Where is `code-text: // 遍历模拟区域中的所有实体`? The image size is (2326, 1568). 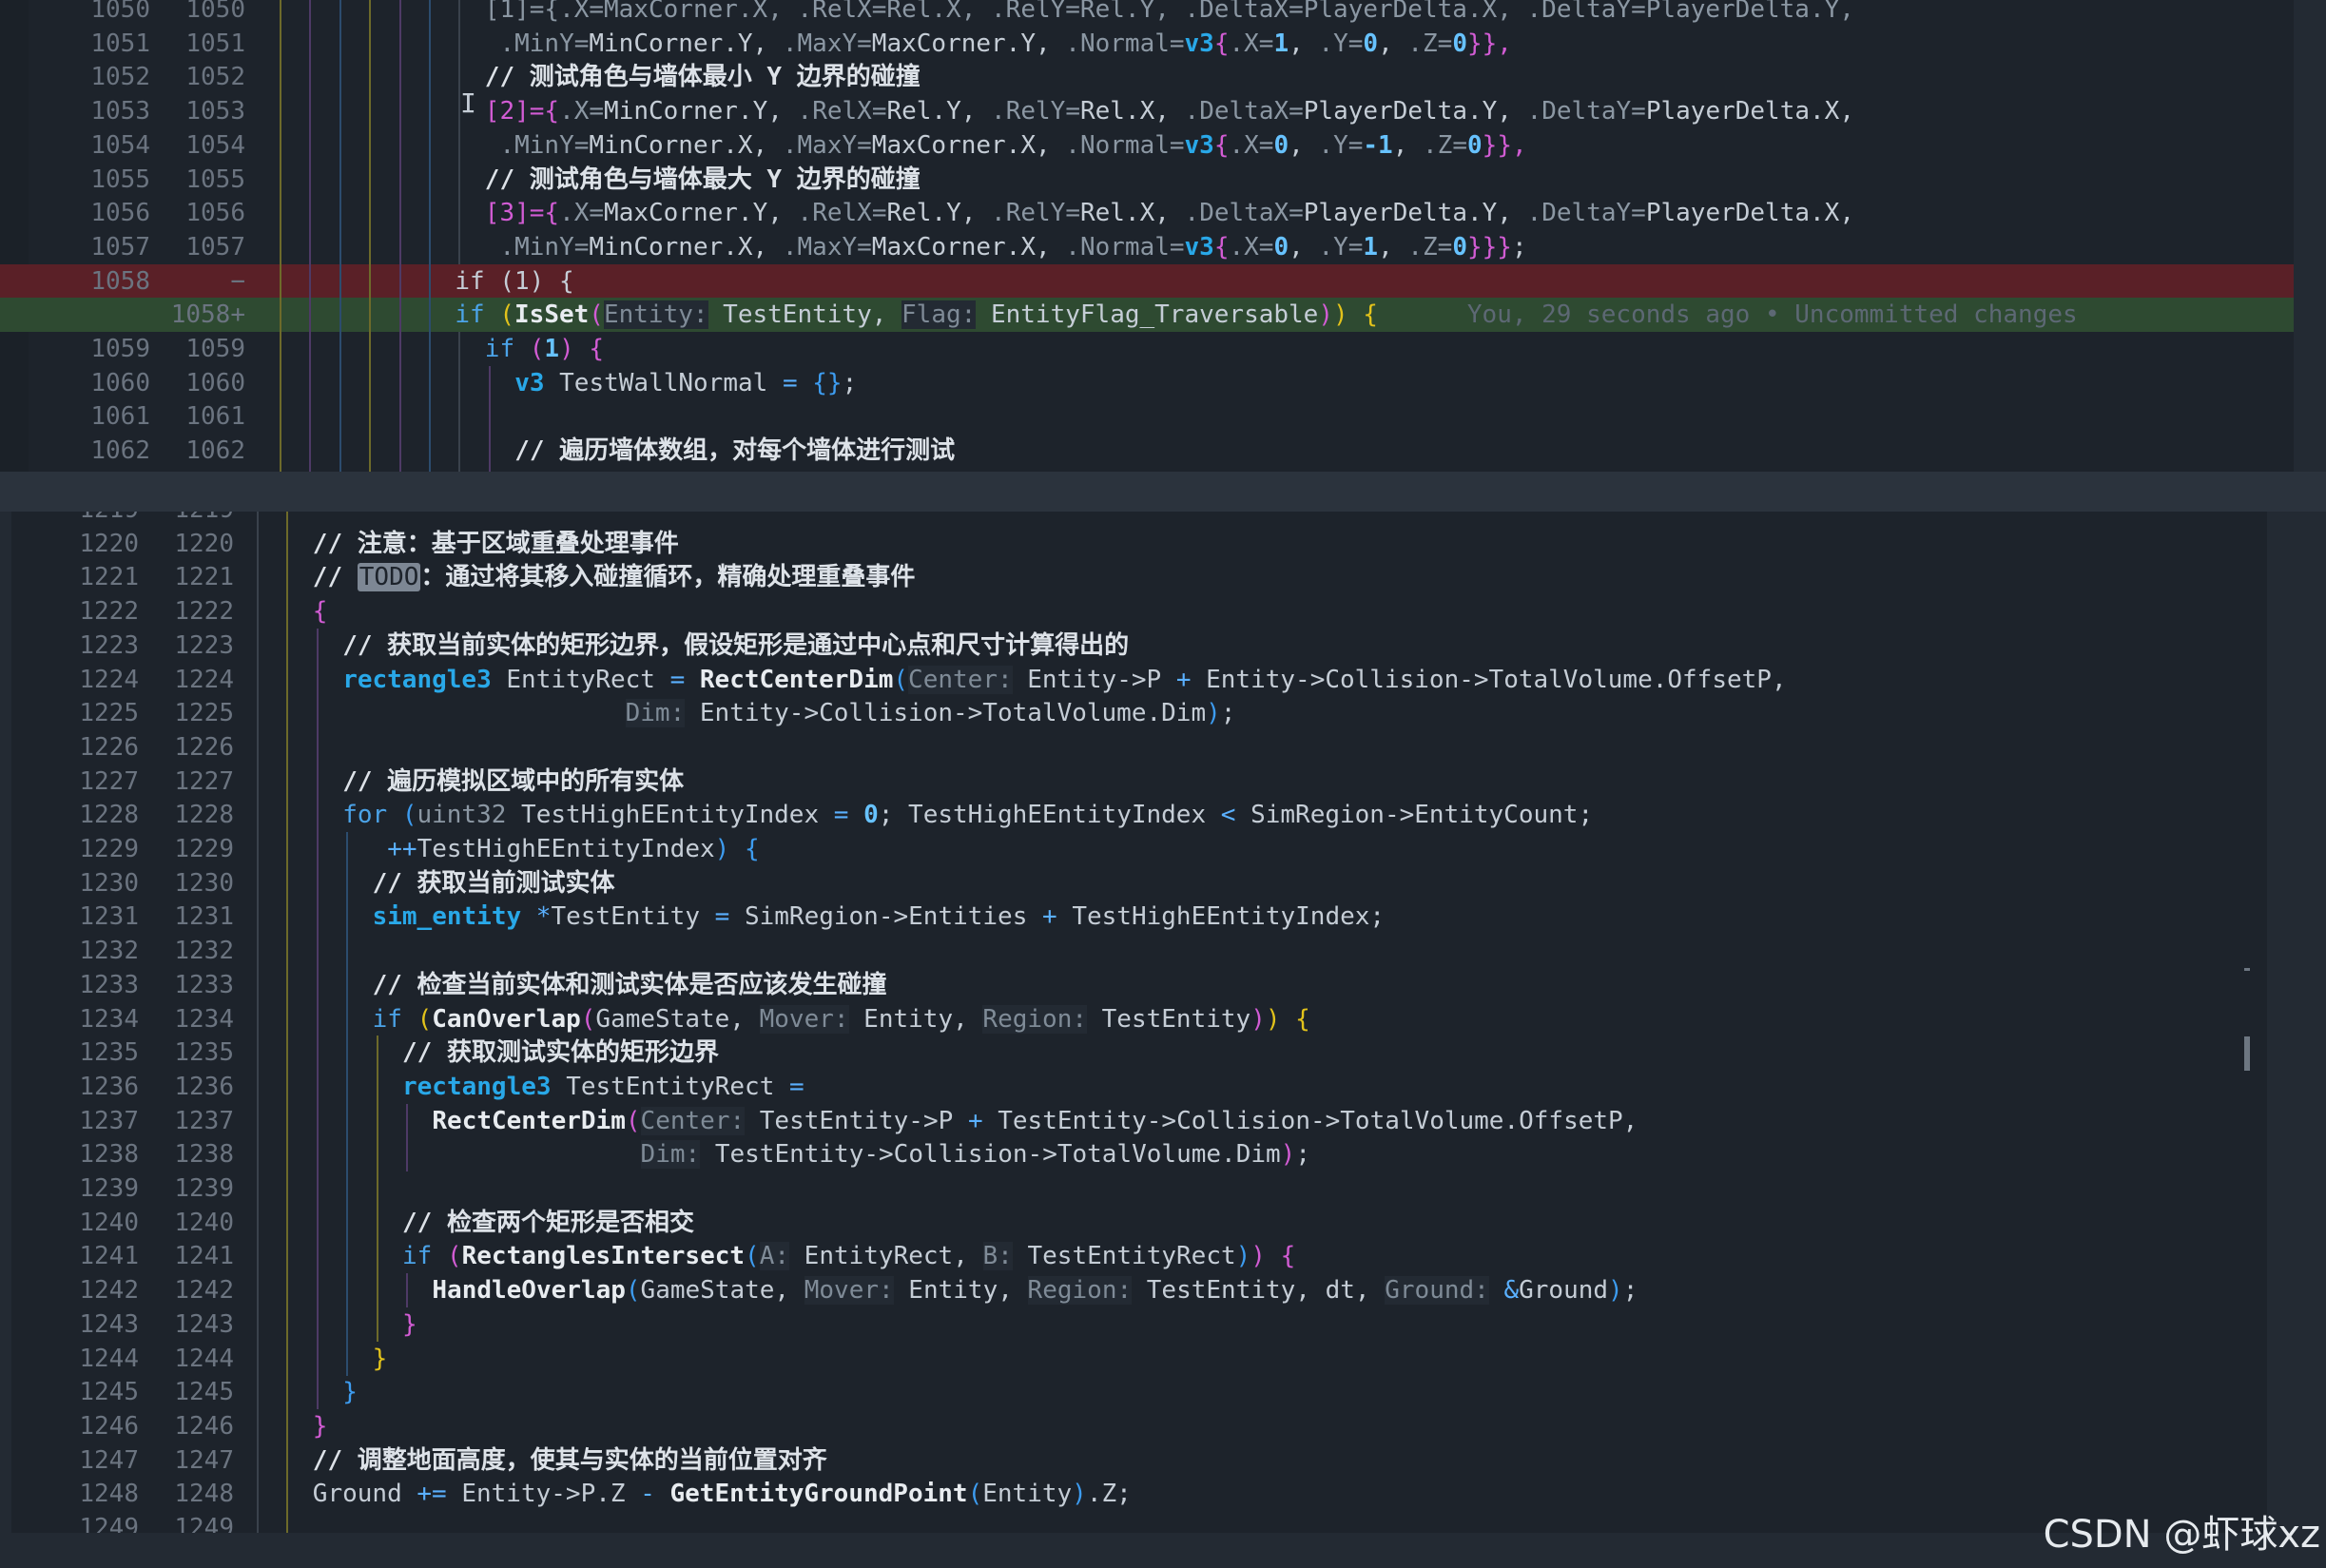 code-text: // 遍历模拟区域中的所有实体 is located at coordinates (513, 782).